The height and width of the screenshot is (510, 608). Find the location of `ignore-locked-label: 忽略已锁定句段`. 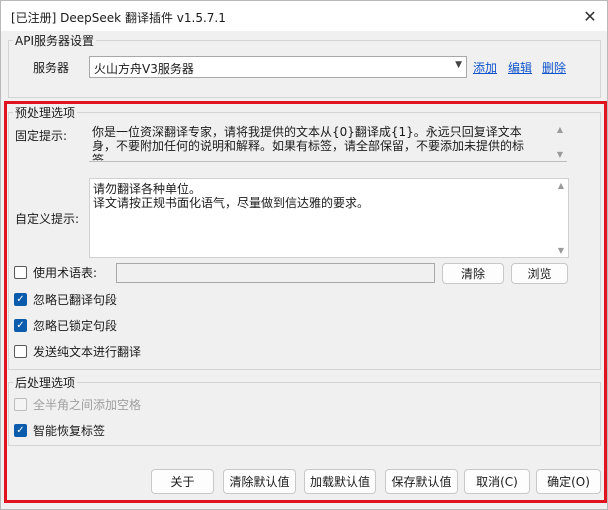

ignore-locked-label: 忽略已锁定句段 is located at coordinates (75, 326).